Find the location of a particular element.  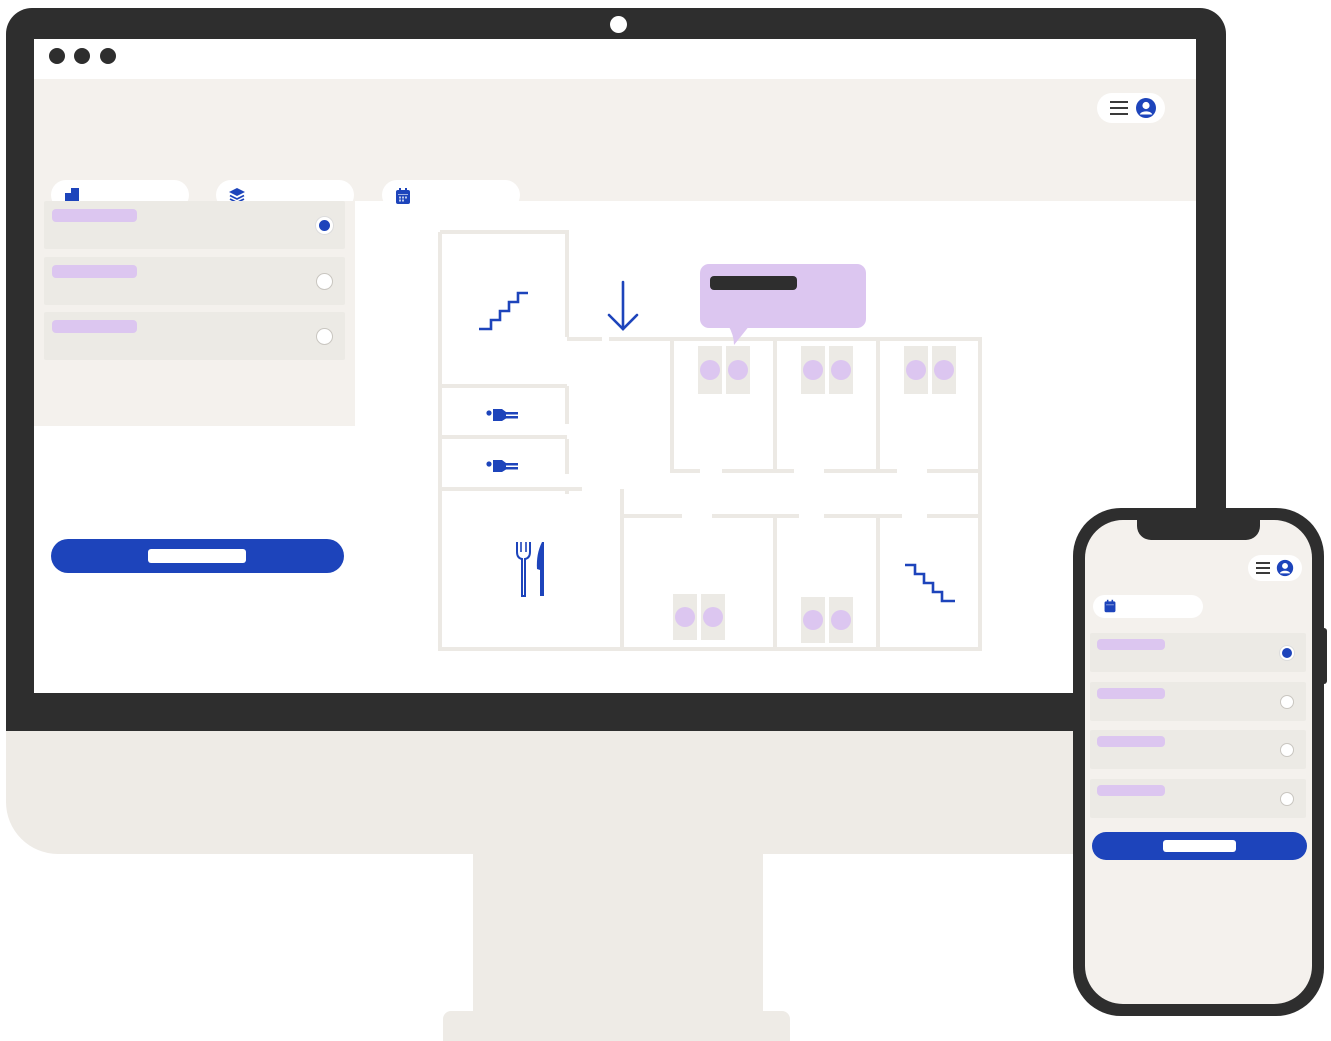

account-menu-button is located at coordinates (1275, 568).